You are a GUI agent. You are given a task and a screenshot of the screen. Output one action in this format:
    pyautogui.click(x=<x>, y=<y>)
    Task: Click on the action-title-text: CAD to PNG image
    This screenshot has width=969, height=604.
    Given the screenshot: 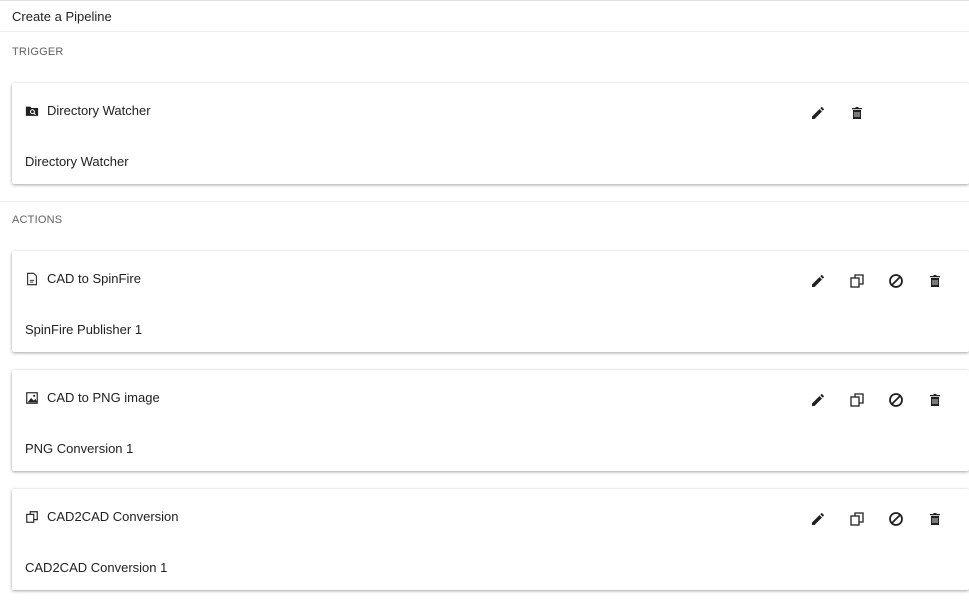 What is the action you would take?
    pyautogui.click(x=103, y=397)
    